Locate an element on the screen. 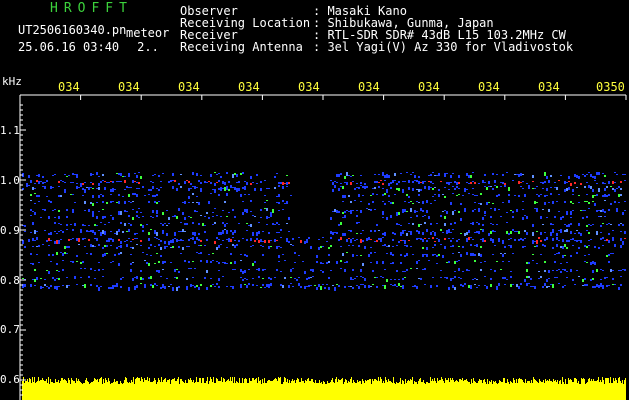 The width and height of the screenshot is (629, 400). timestamp-text: 25.06.16 03:40 is located at coordinates (69, 47).